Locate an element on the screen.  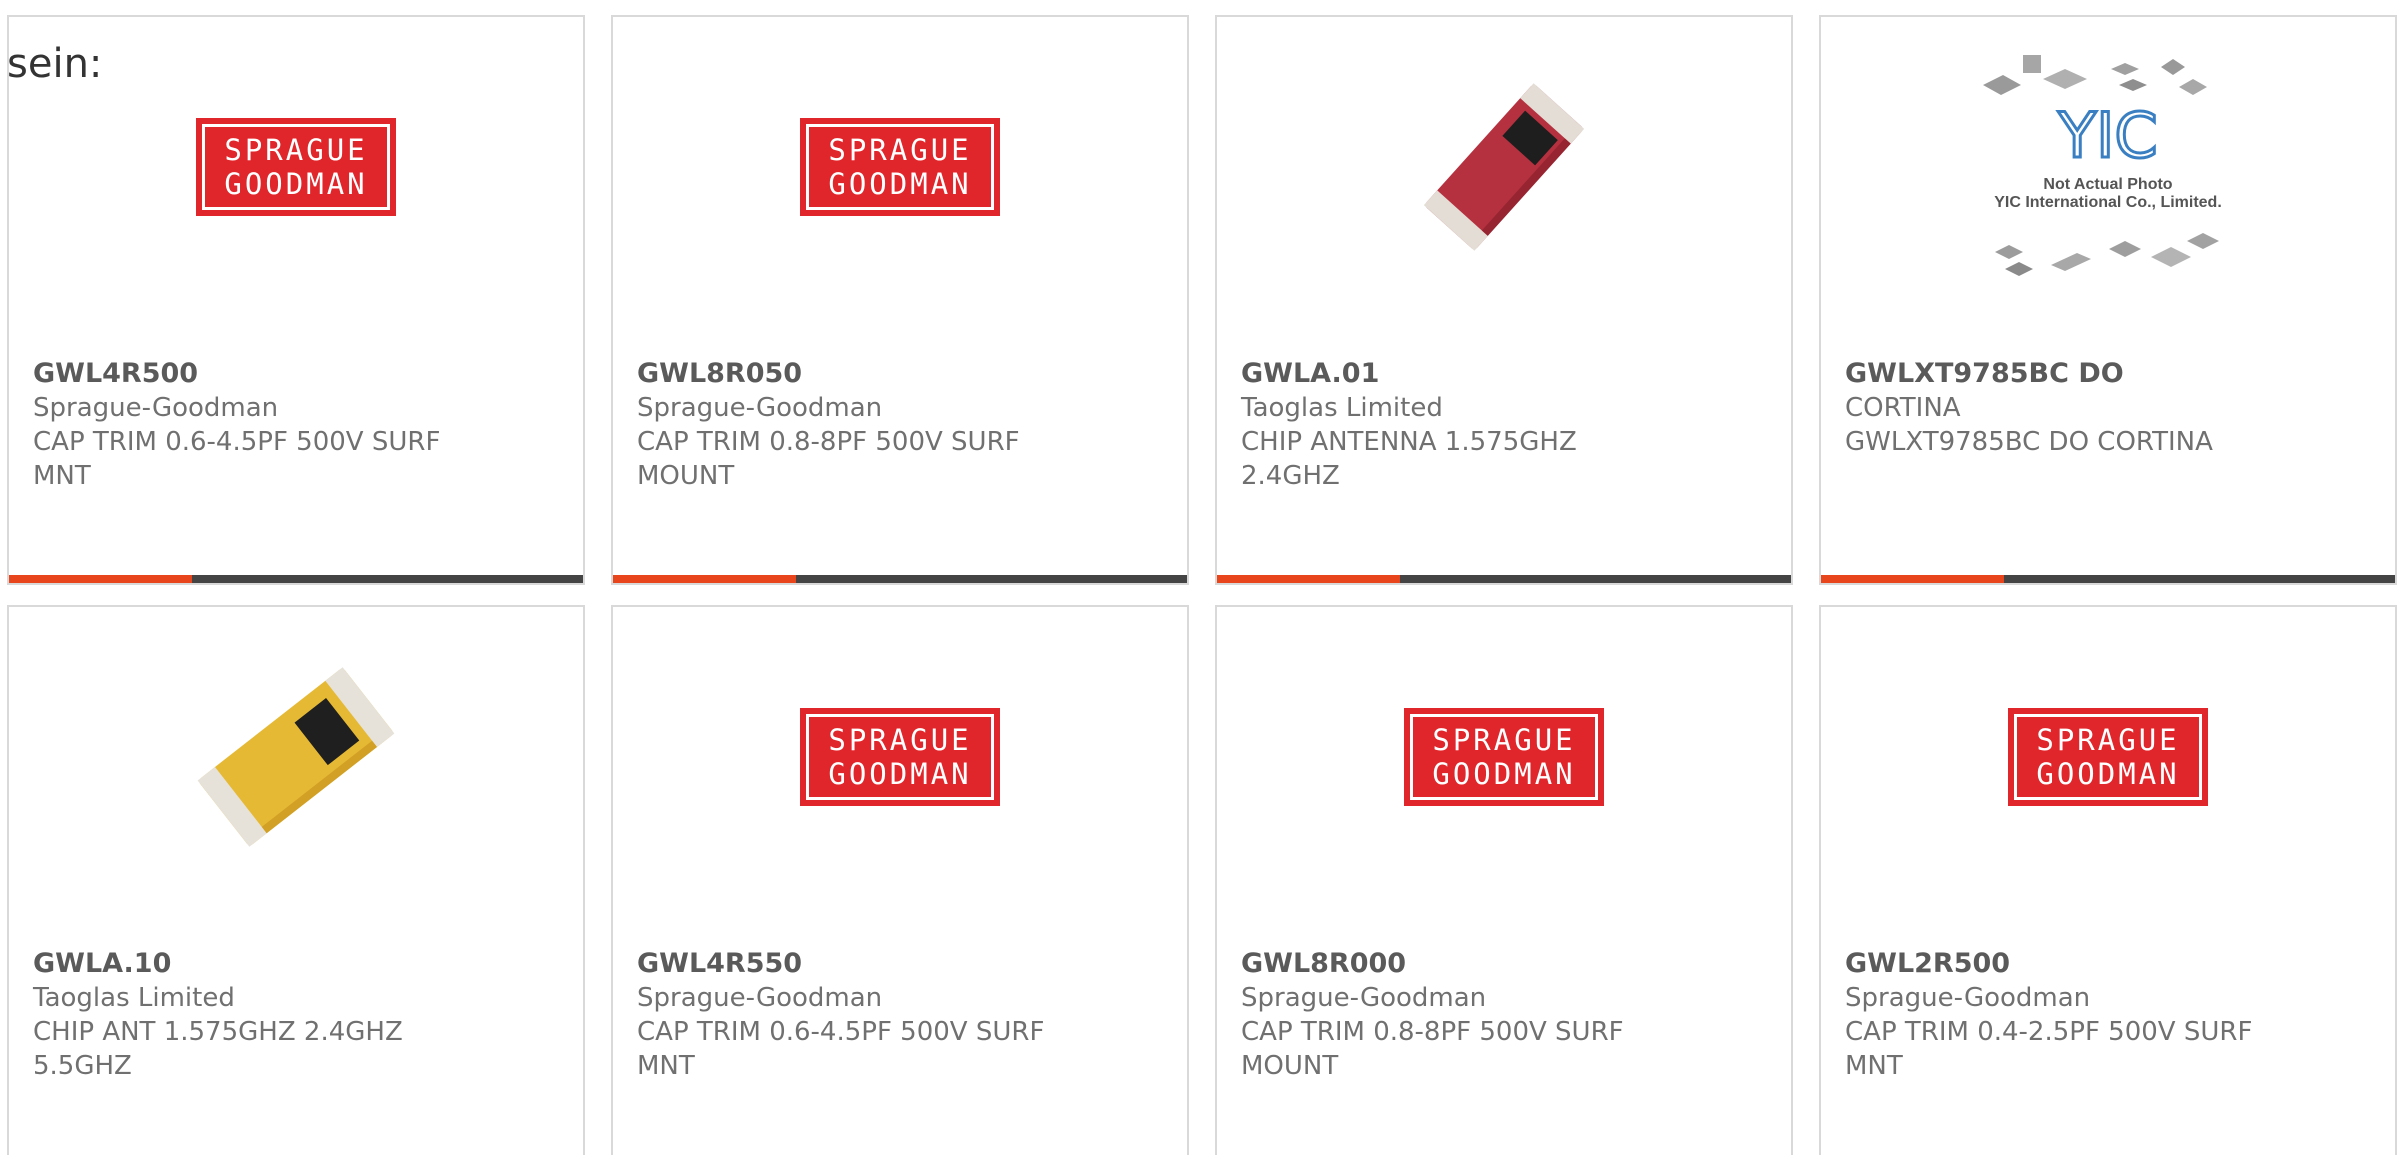
description: GWLXT9785BC DO CORTINA is located at coordinates (2029, 442).